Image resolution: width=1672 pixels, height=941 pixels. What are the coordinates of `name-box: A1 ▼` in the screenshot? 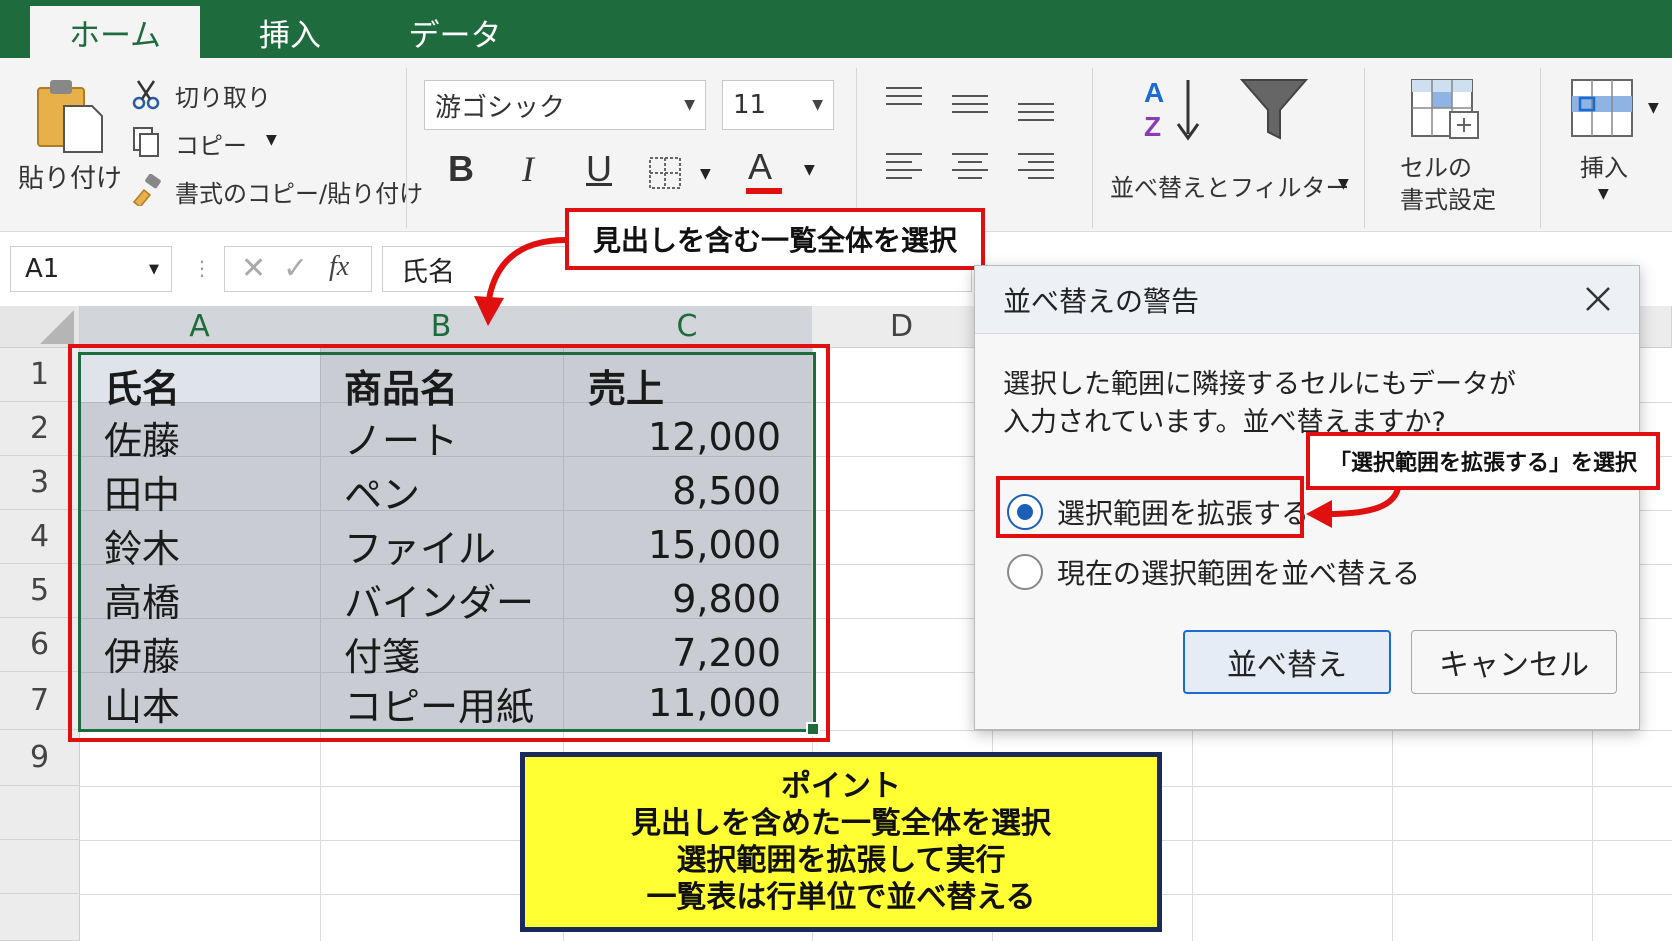 It's located at (91, 269).